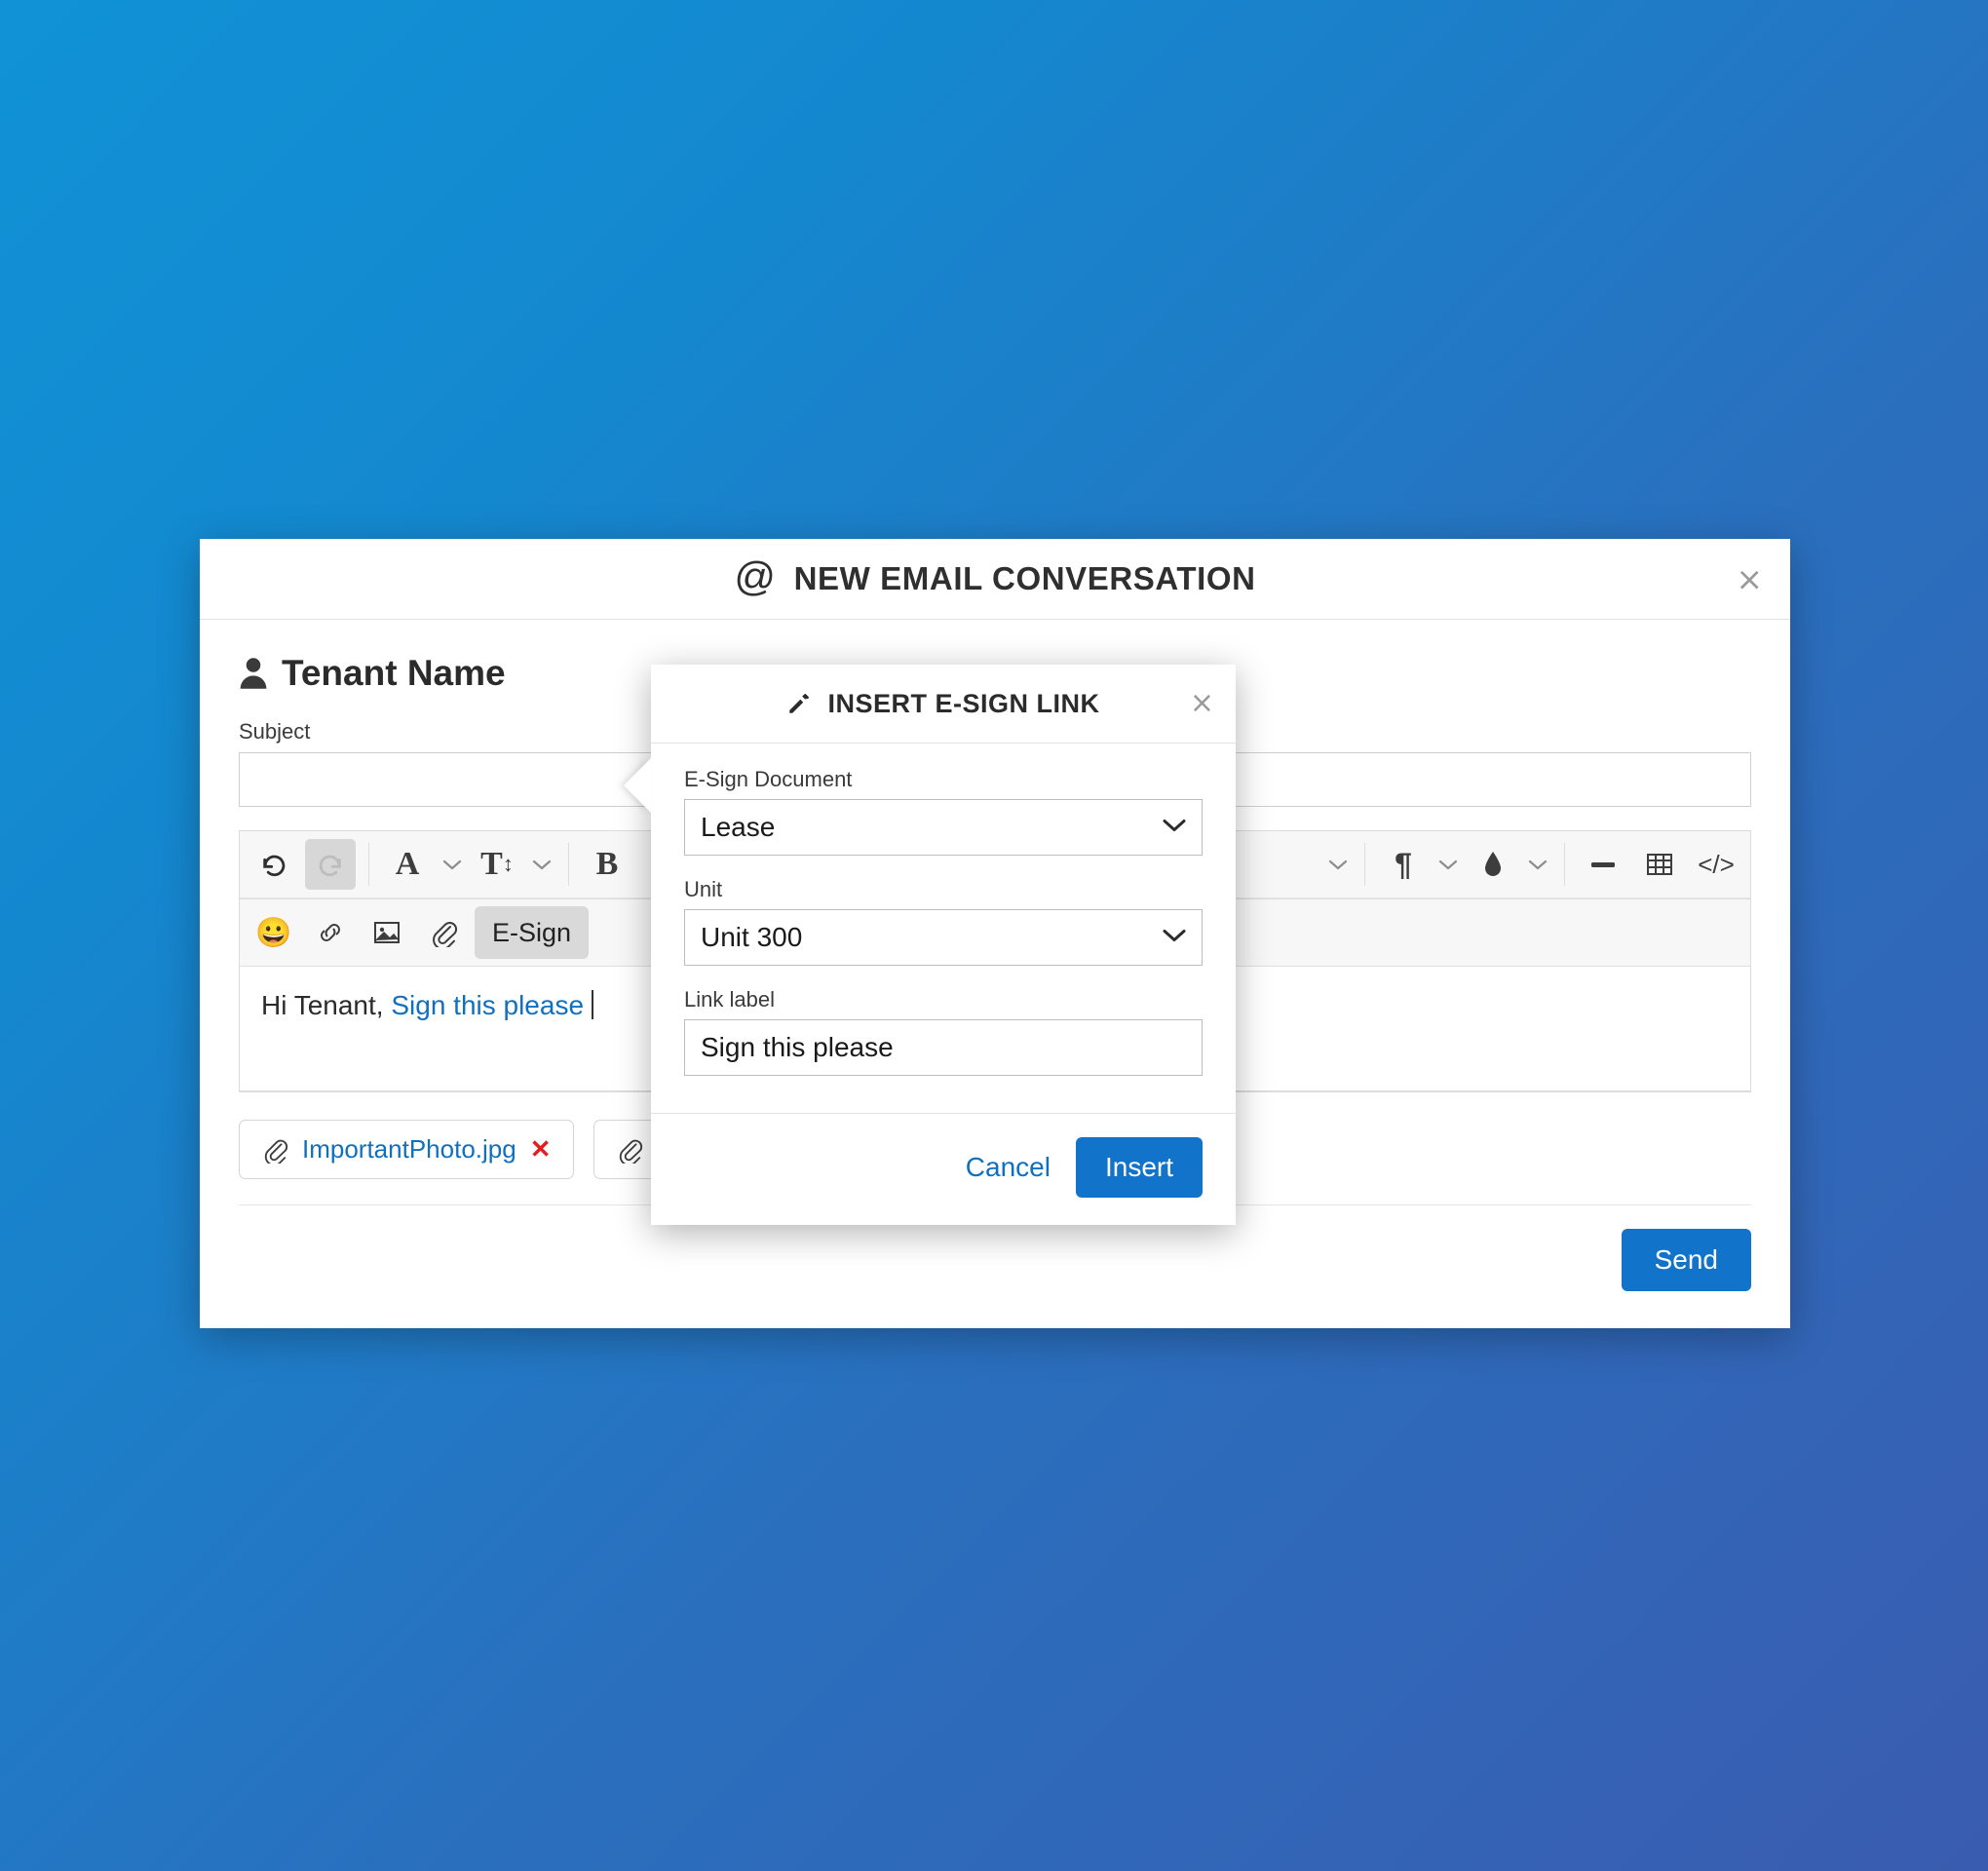 The image size is (1988, 1871). I want to click on esign-unit-field: Unit Unit 300, so click(943, 921).